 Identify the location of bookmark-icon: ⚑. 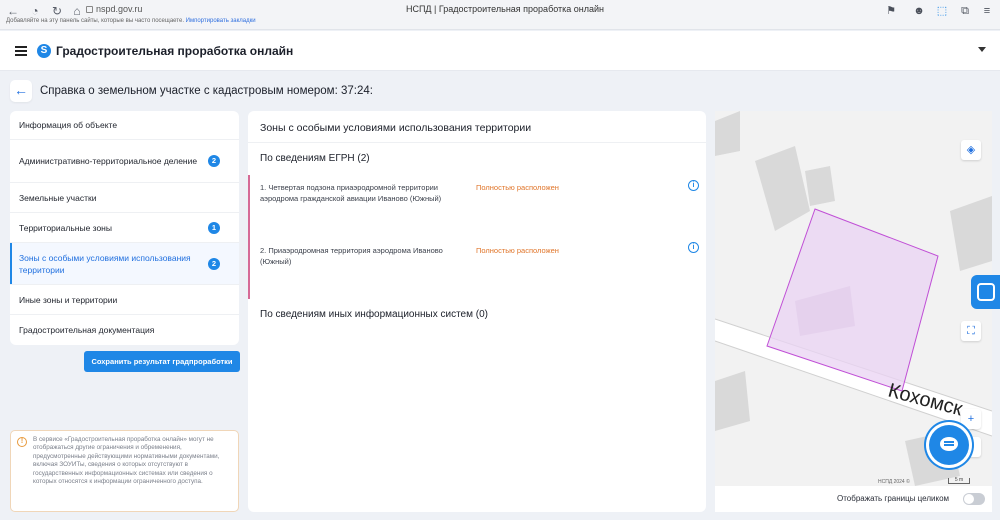
(891, 11).